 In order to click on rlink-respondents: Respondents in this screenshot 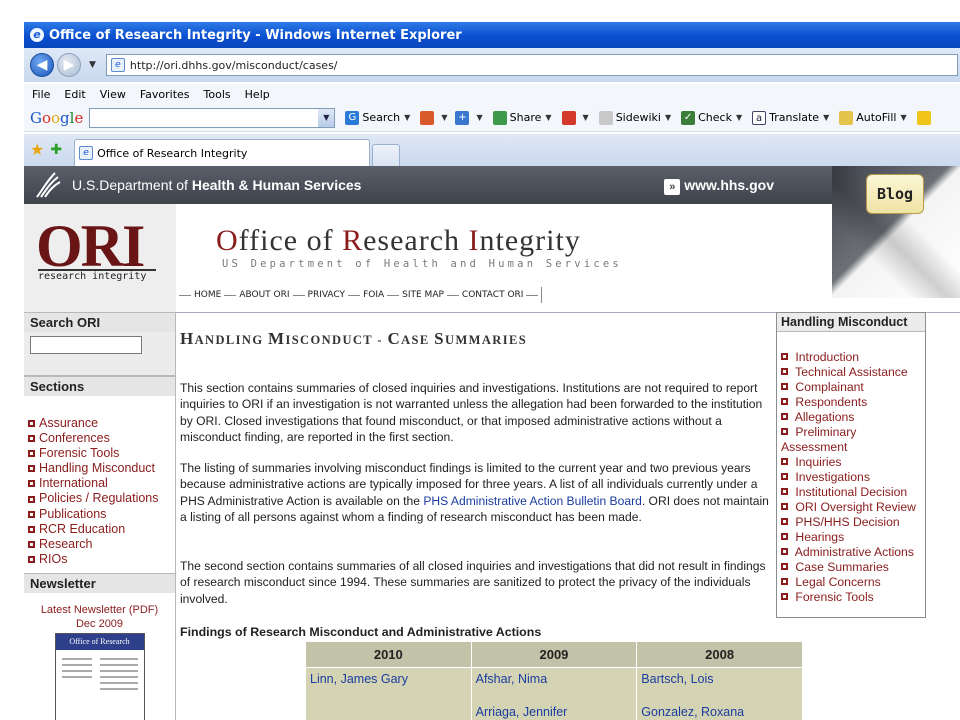, I will do `click(853, 402)`.